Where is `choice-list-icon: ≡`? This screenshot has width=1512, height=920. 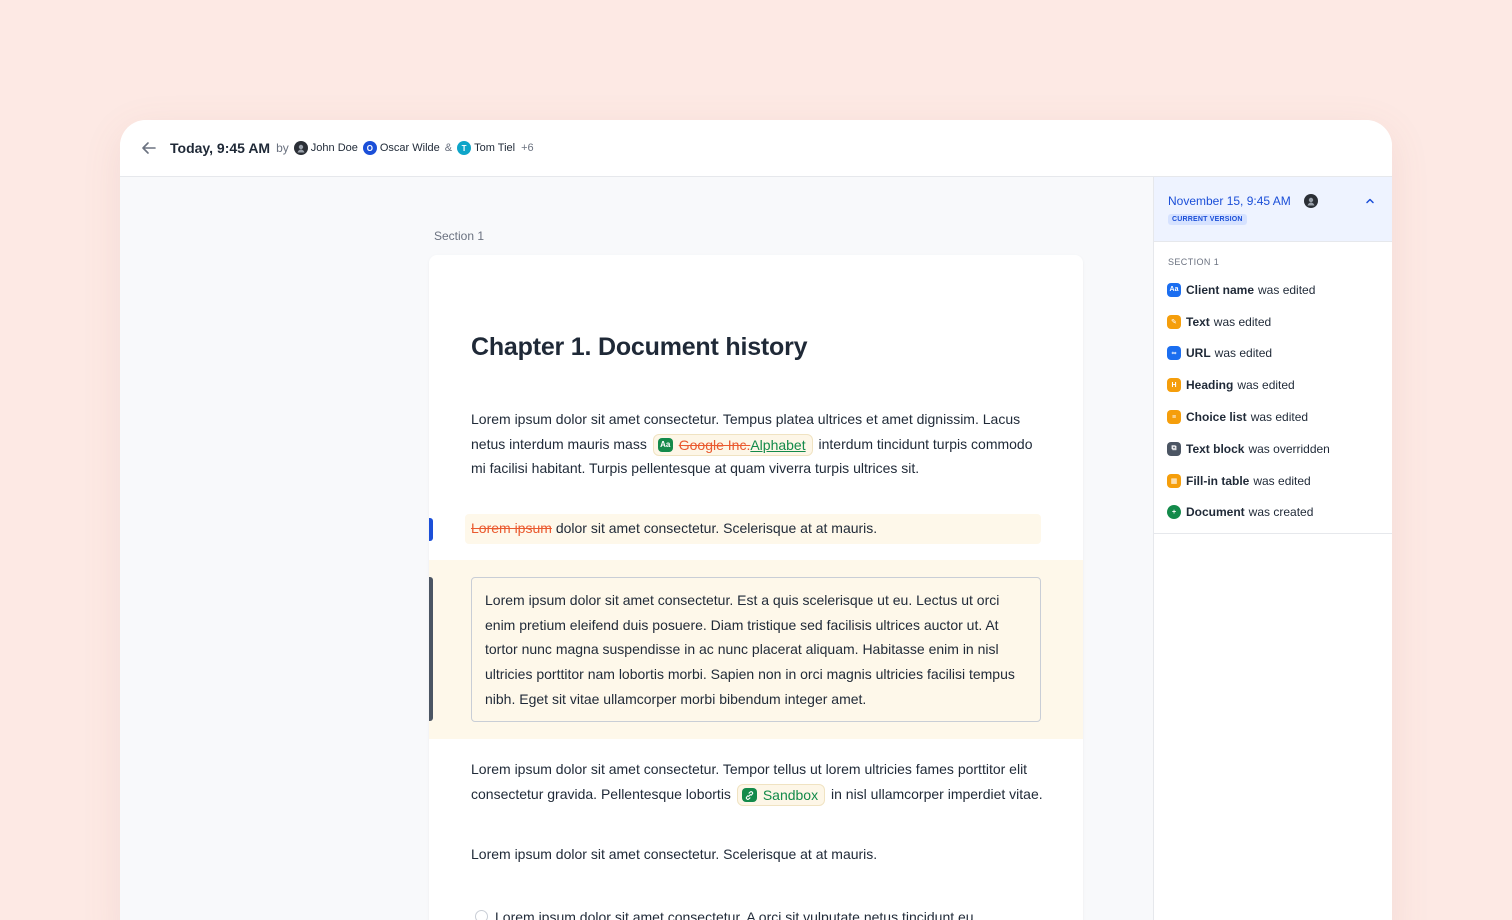 choice-list-icon: ≡ is located at coordinates (1174, 417).